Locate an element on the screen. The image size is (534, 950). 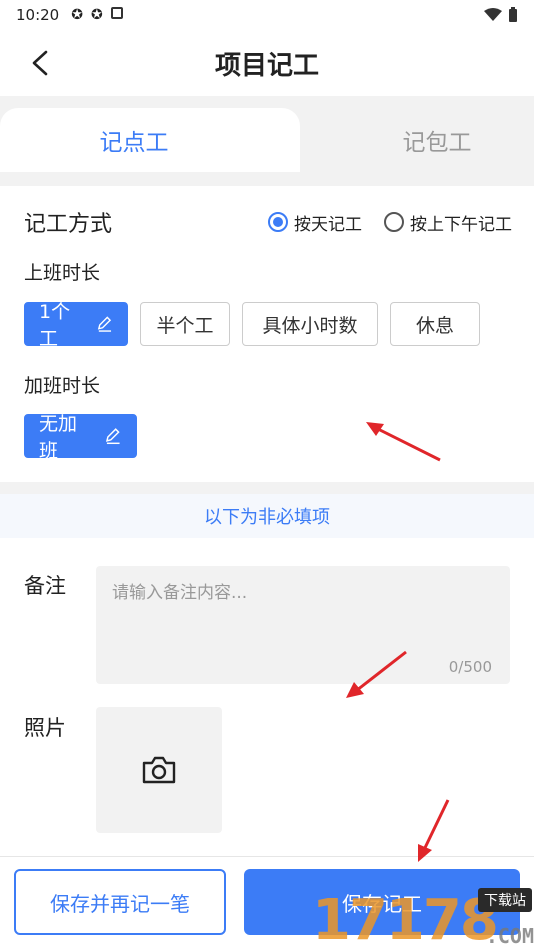
photo-label: 照片 is located at coordinates (45, 728).